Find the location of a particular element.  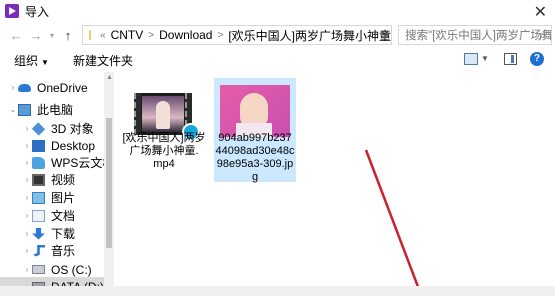

image-thumbnail is located at coordinates (255, 111).